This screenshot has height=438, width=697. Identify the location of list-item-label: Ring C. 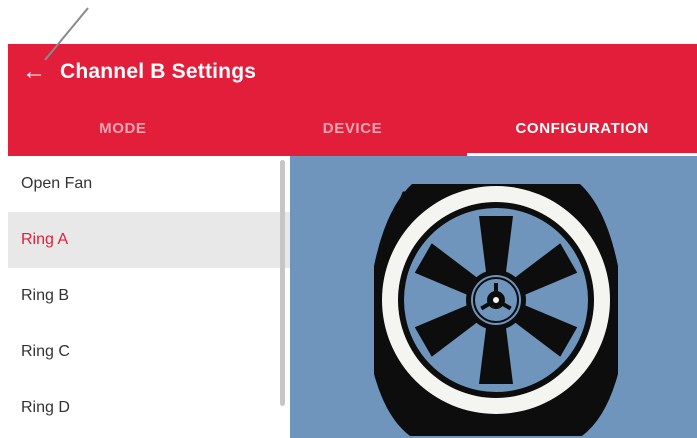
(45, 351).